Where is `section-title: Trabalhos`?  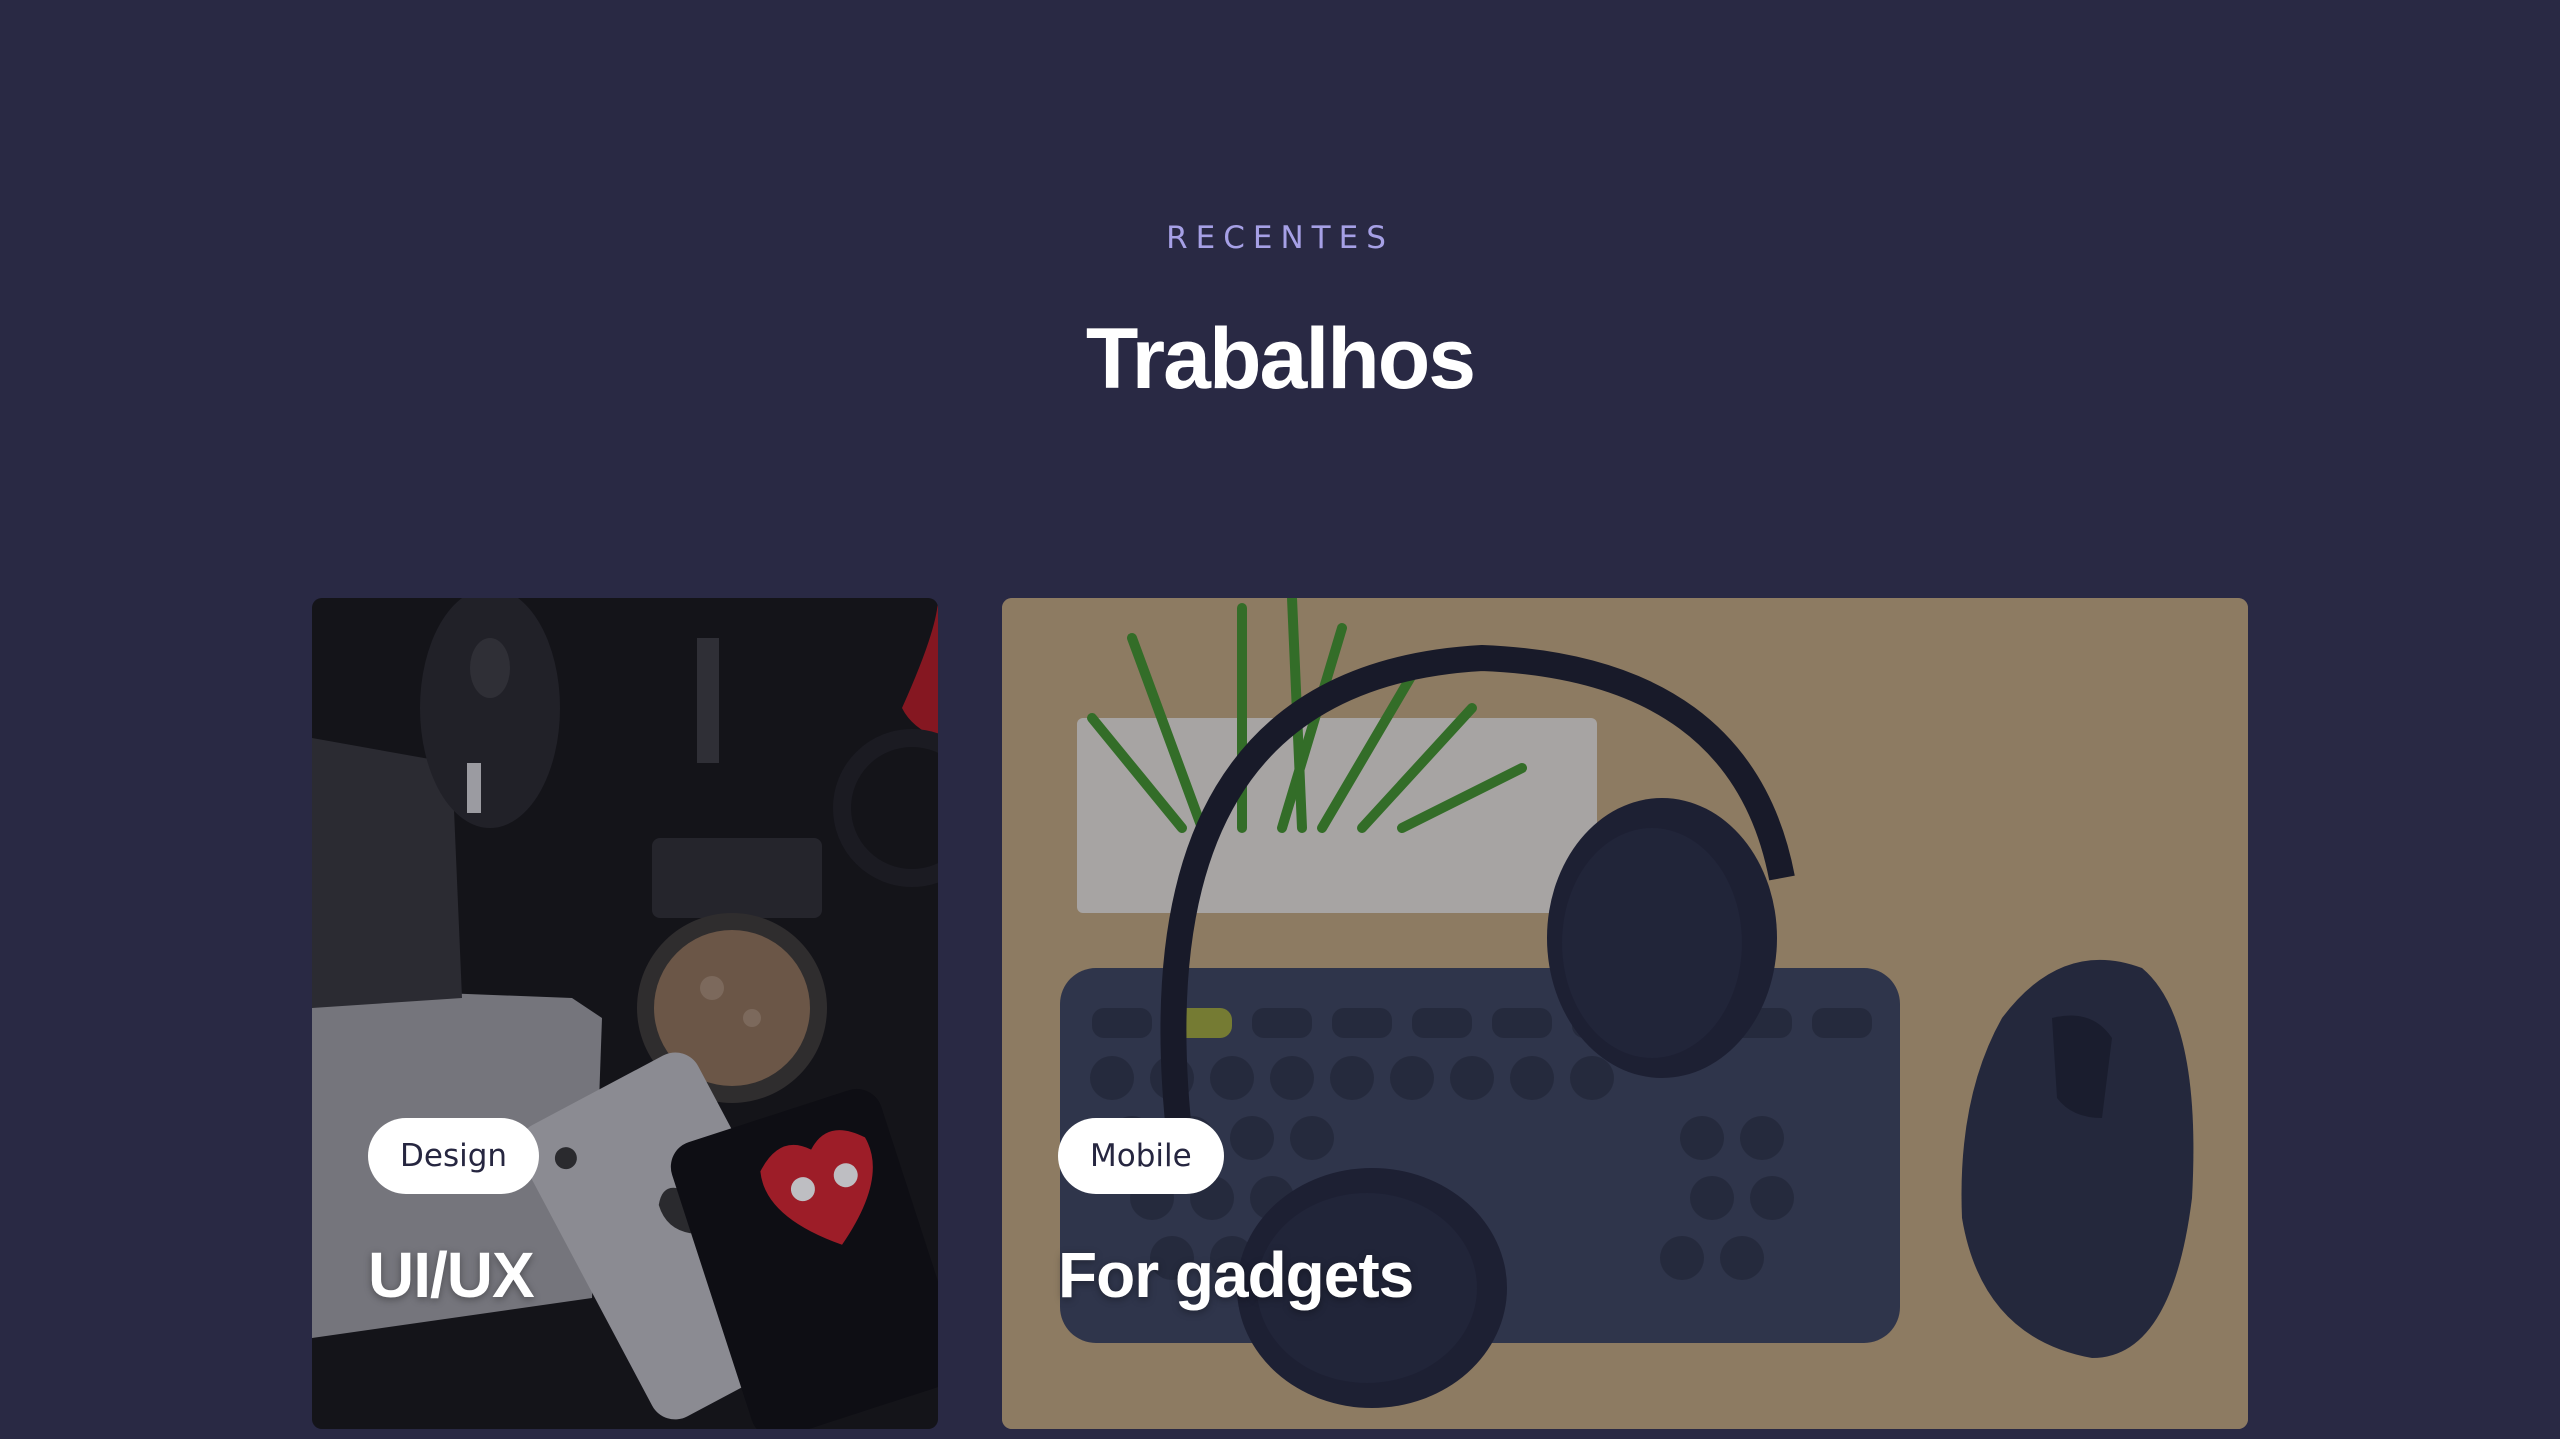
section-title: Trabalhos is located at coordinates (1280, 359).